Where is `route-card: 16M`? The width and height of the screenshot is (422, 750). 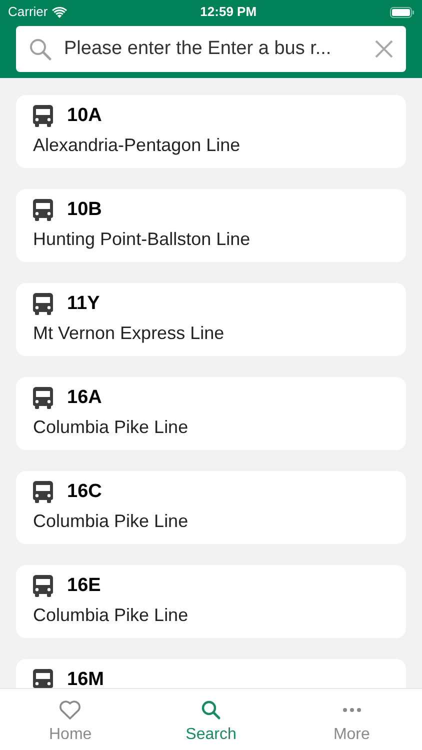
route-card: 16M is located at coordinates (211, 673).